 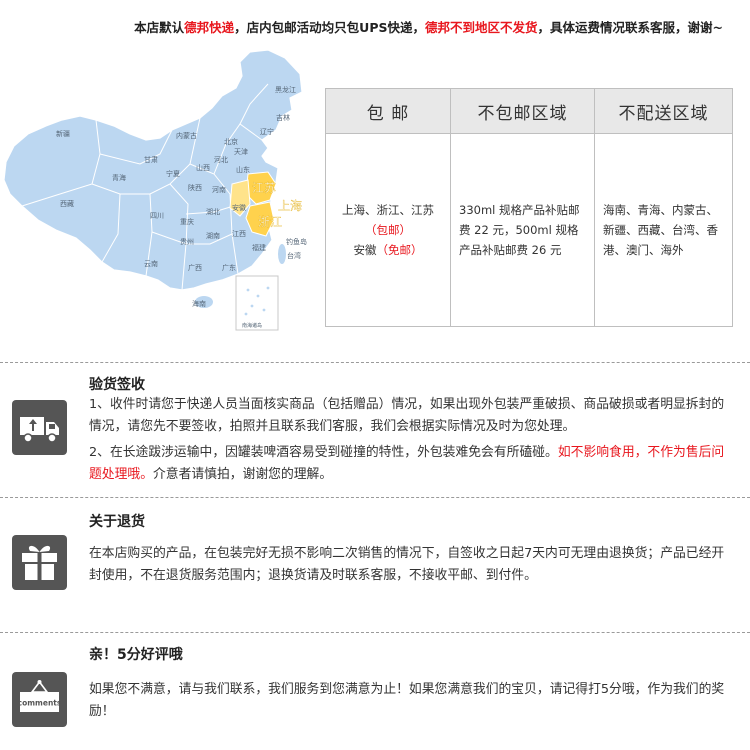 I want to click on notice-warning: 德邦不到地区不发货, so click(x=481, y=27).